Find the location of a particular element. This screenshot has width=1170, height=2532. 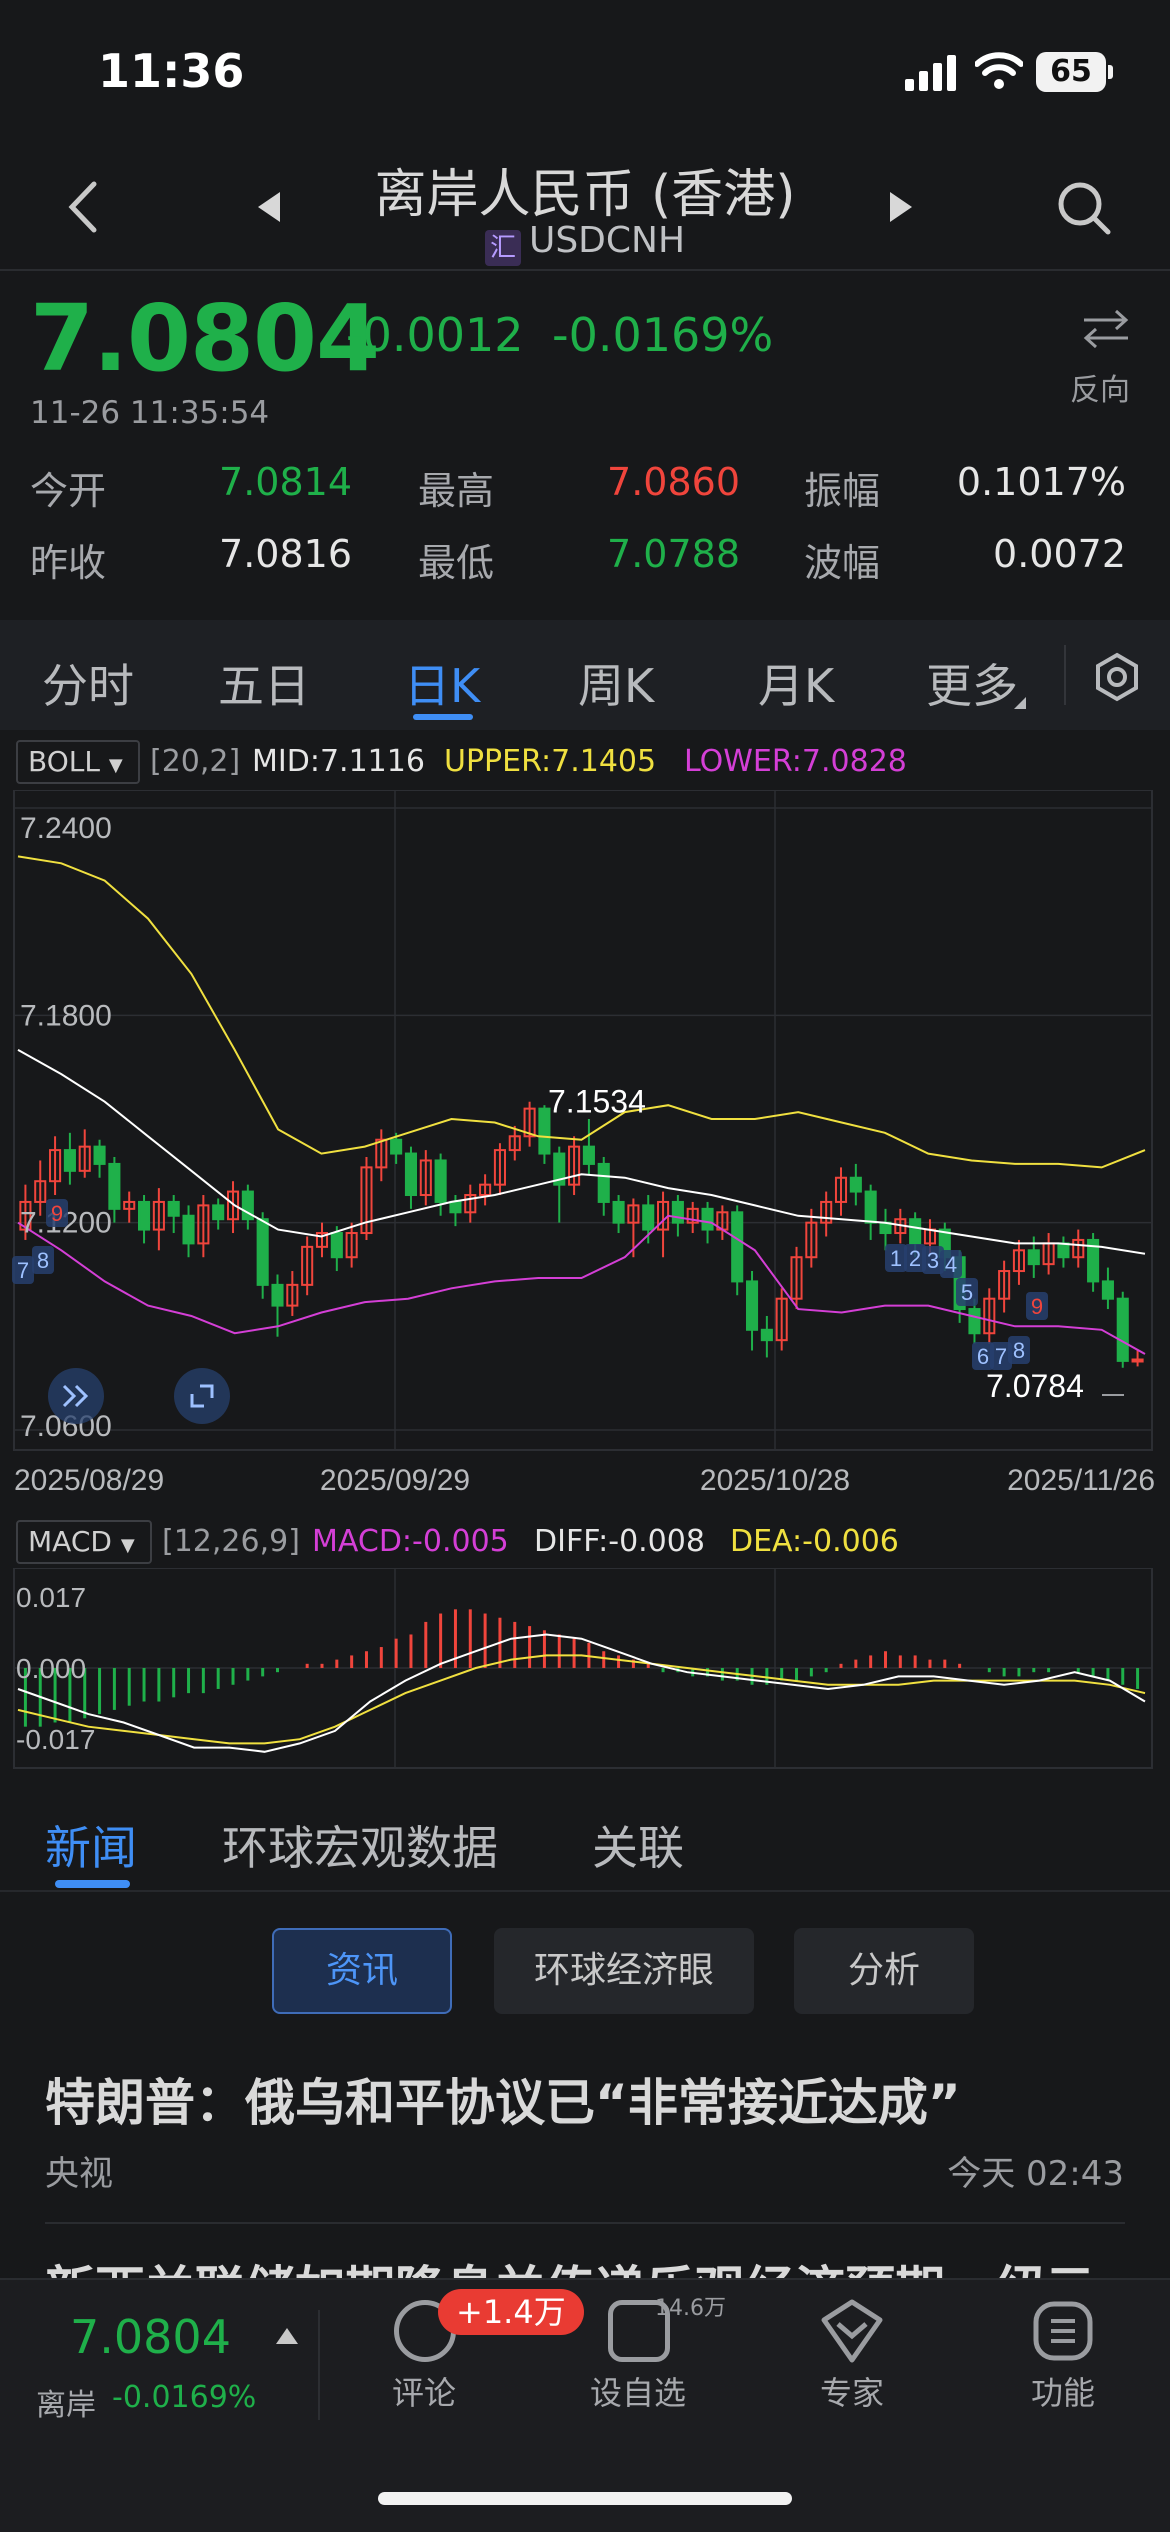

news-headline: 特朗普：俄乌和平协议已“非常接近达成” is located at coordinates (503, 2099).